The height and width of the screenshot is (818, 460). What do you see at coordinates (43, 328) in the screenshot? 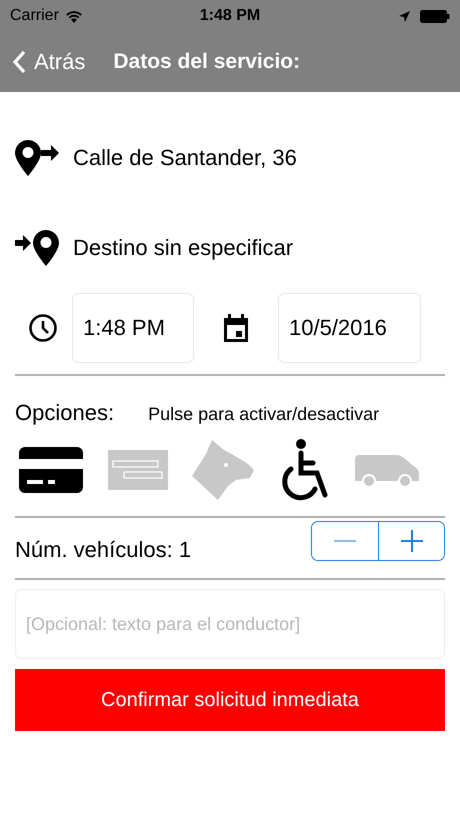
I see `clock-icon` at bounding box center [43, 328].